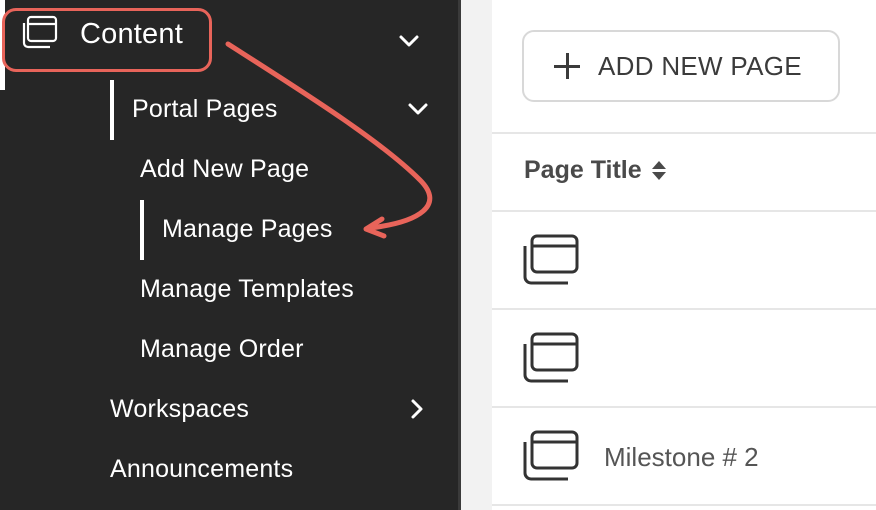  What do you see at coordinates (459, 255) in the screenshot?
I see `sidebar-divider` at bounding box center [459, 255].